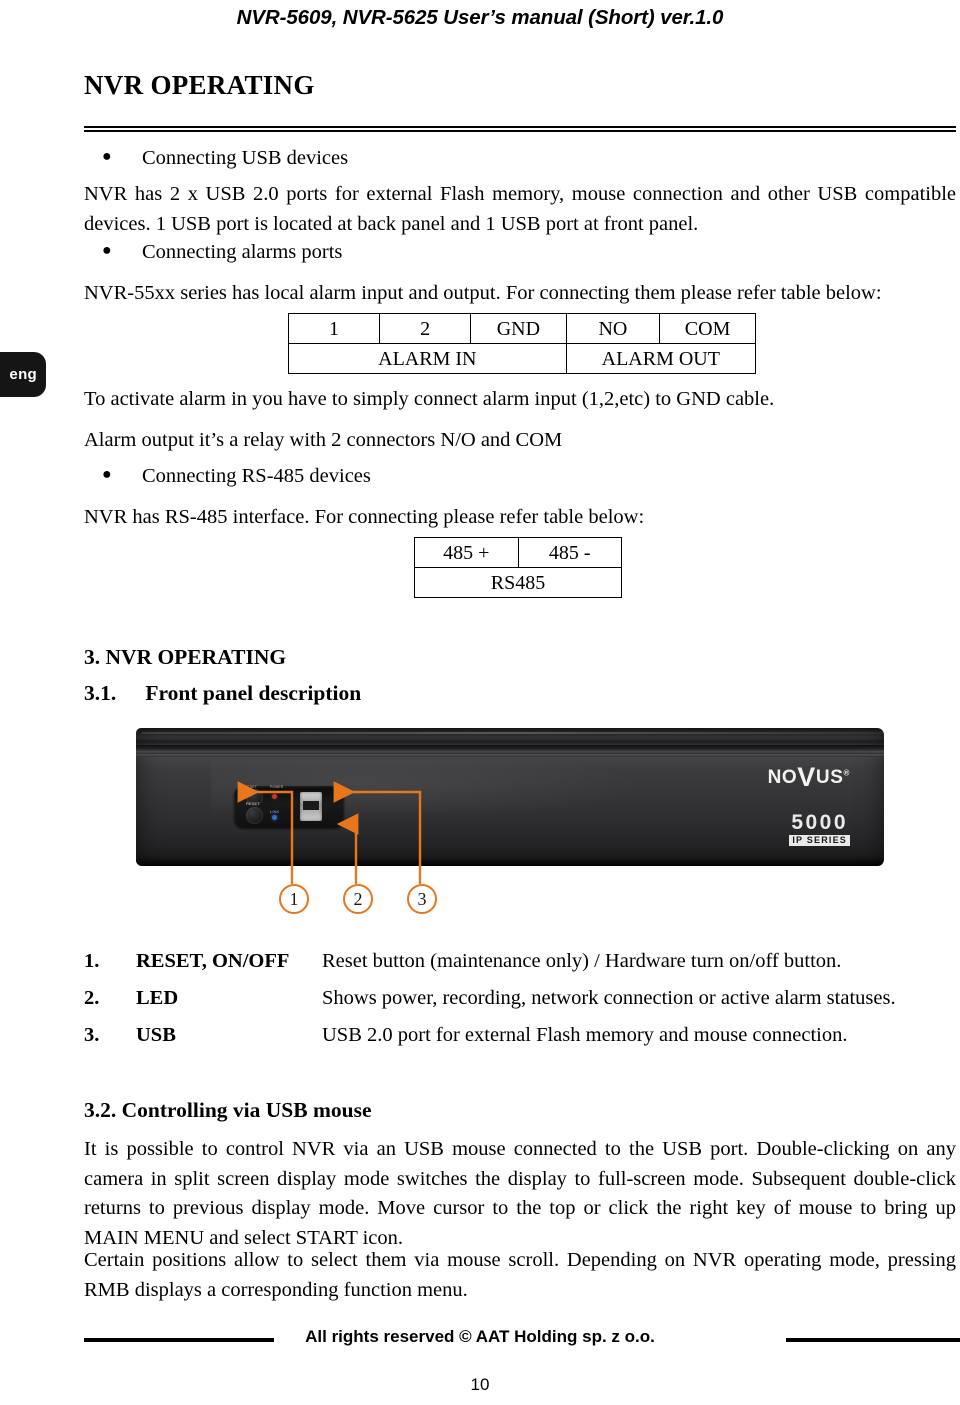  Describe the element at coordinates (707, 328) in the screenshot. I see `alarm-pin-com: COM` at that location.